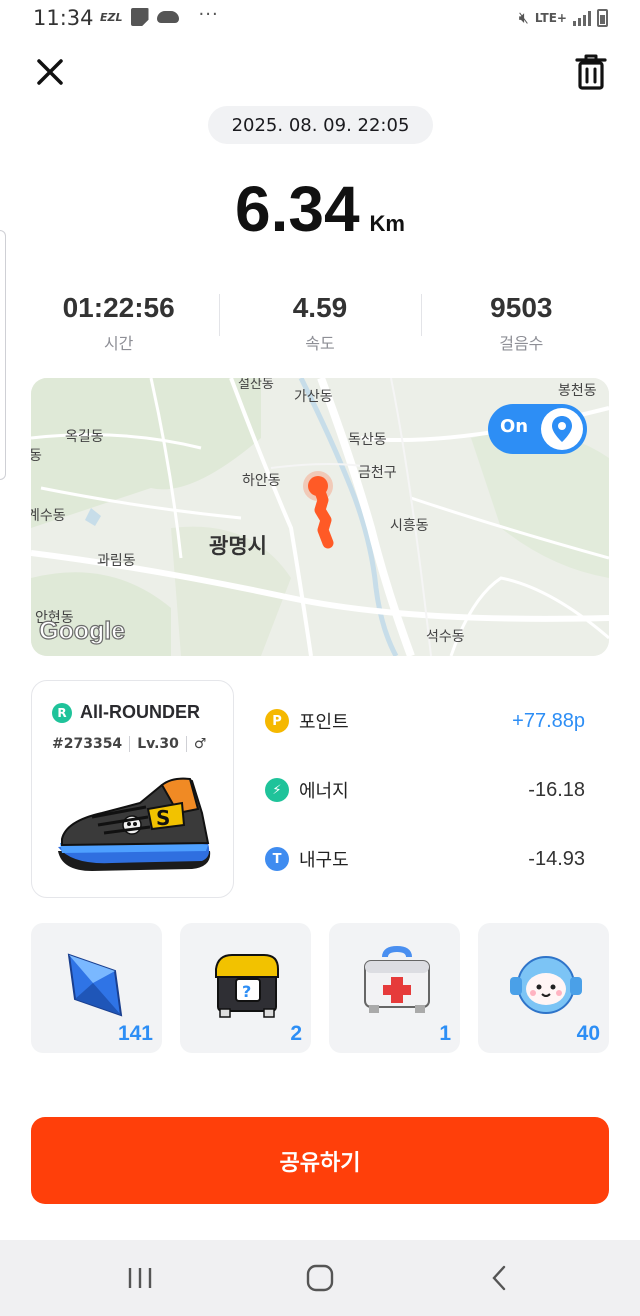  Describe the element at coordinates (548, 720) in the screenshot. I see `reward-value: +77.88p` at that location.